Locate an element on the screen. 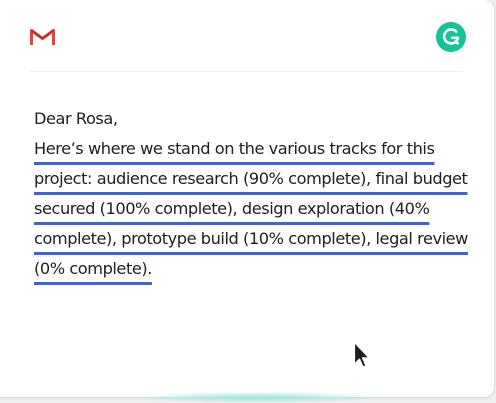  grammarly-icon is located at coordinates (451, 37).